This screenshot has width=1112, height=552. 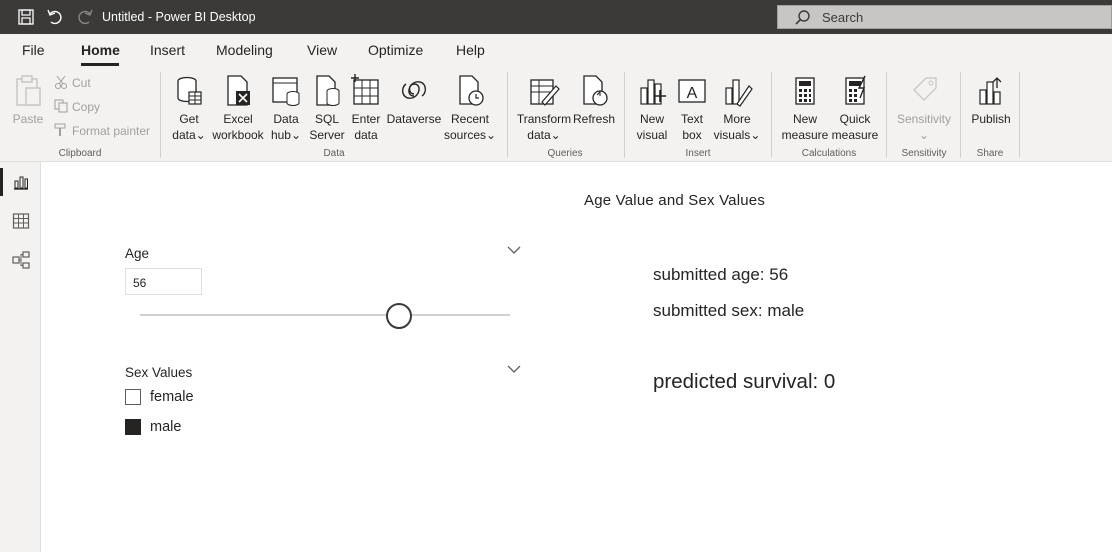 What do you see at coordinates (238, 119) in the screenshot?
I see `excel-label-1: Excel` at bounding box center [238, 119].